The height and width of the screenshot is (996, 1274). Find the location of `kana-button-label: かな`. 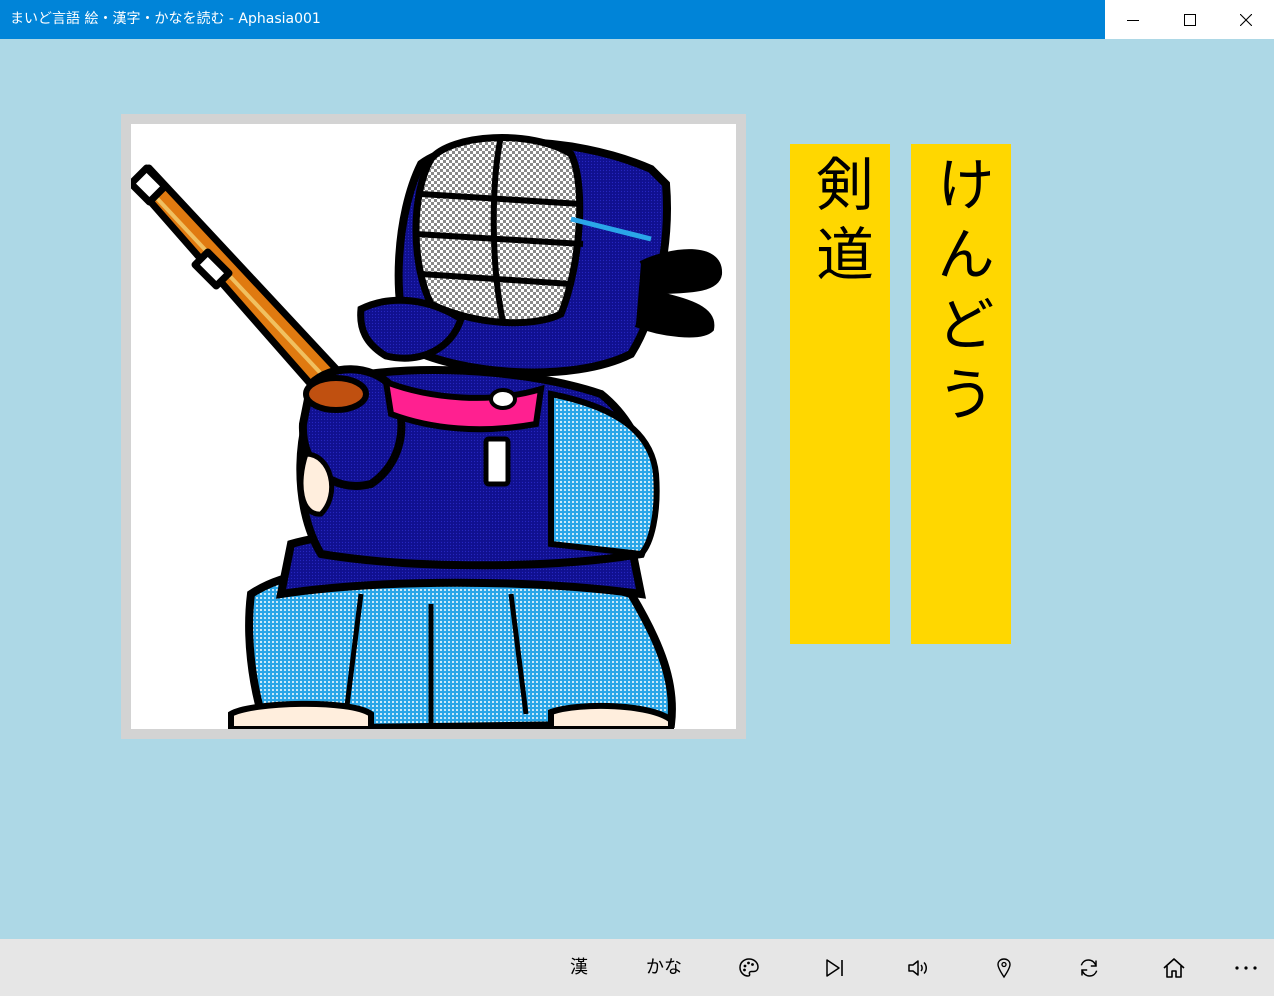

kana-button-label: かな is located at coordinates (664, 967).